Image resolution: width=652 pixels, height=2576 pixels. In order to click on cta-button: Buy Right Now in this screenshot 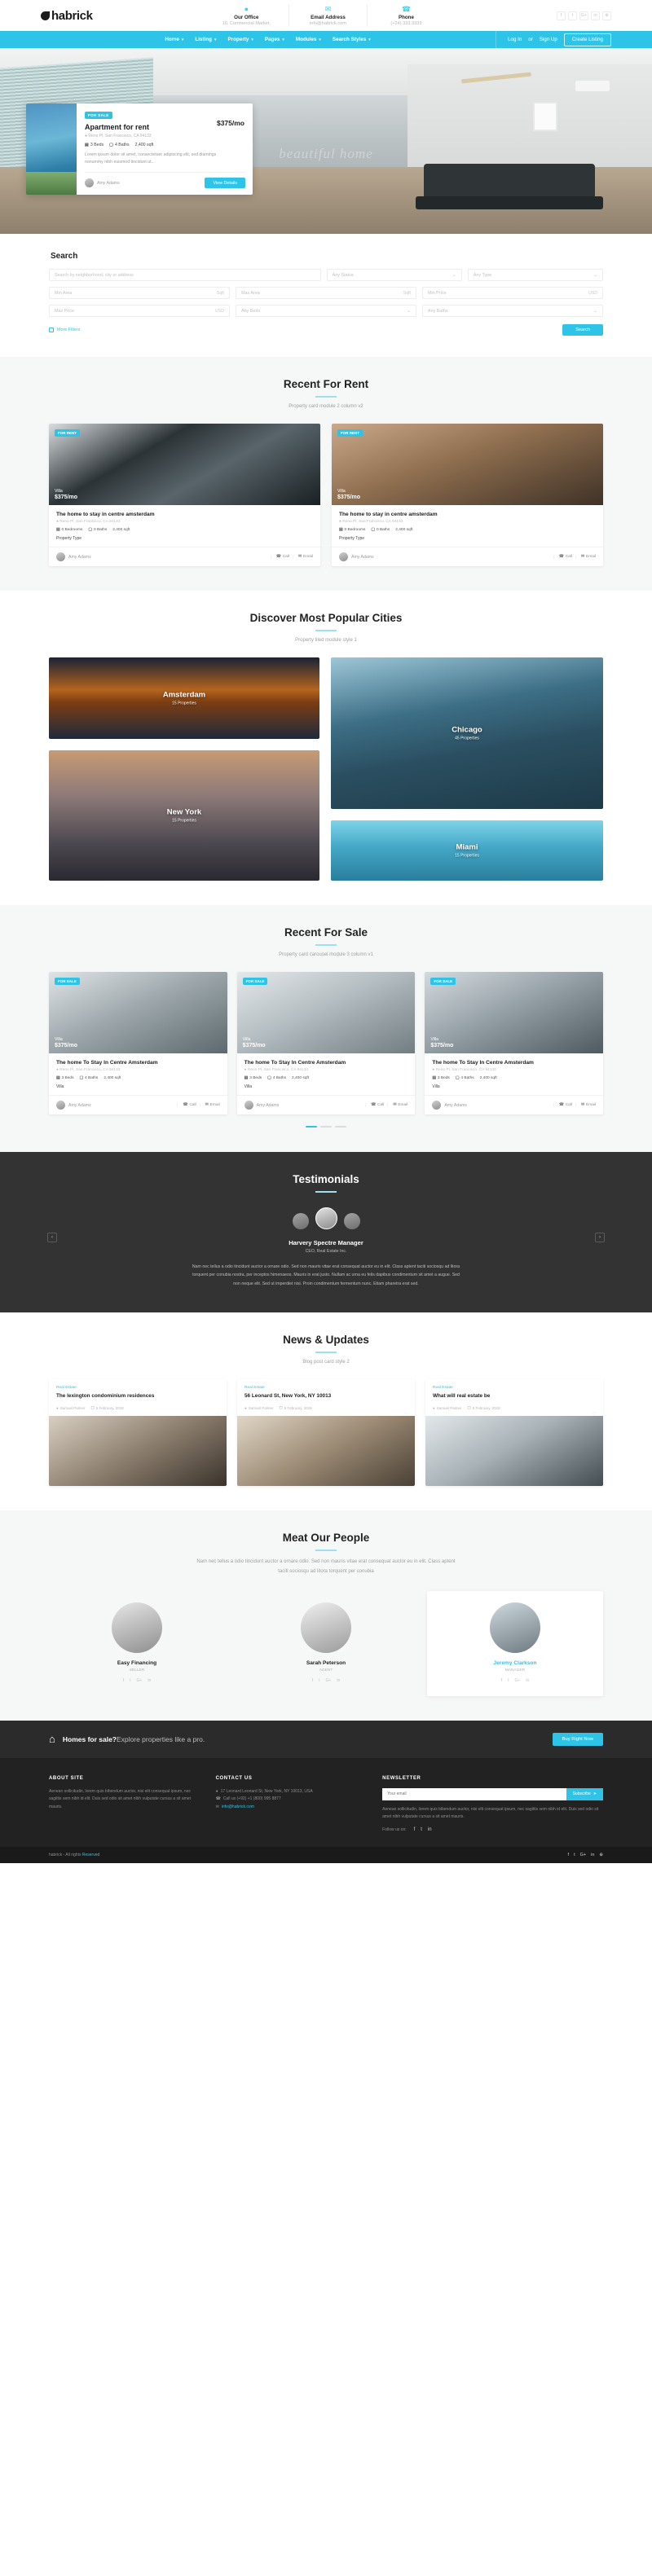, I will do `click(577, 1739)`.